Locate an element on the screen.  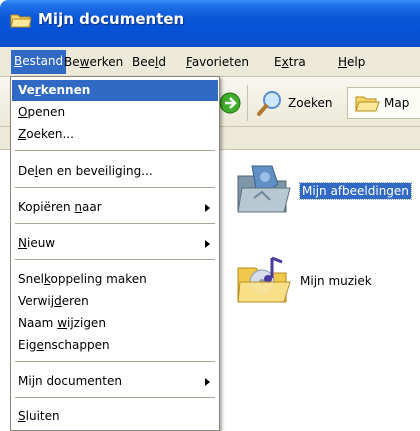
toolbar-separator is located at coordinates (247, 103).